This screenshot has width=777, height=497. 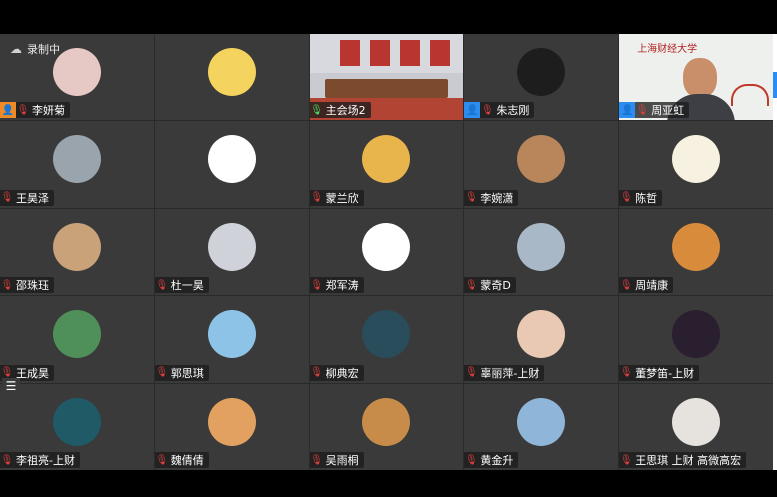 I want to click on university-logo: 上海财经大学, so click(x=667, y=49).